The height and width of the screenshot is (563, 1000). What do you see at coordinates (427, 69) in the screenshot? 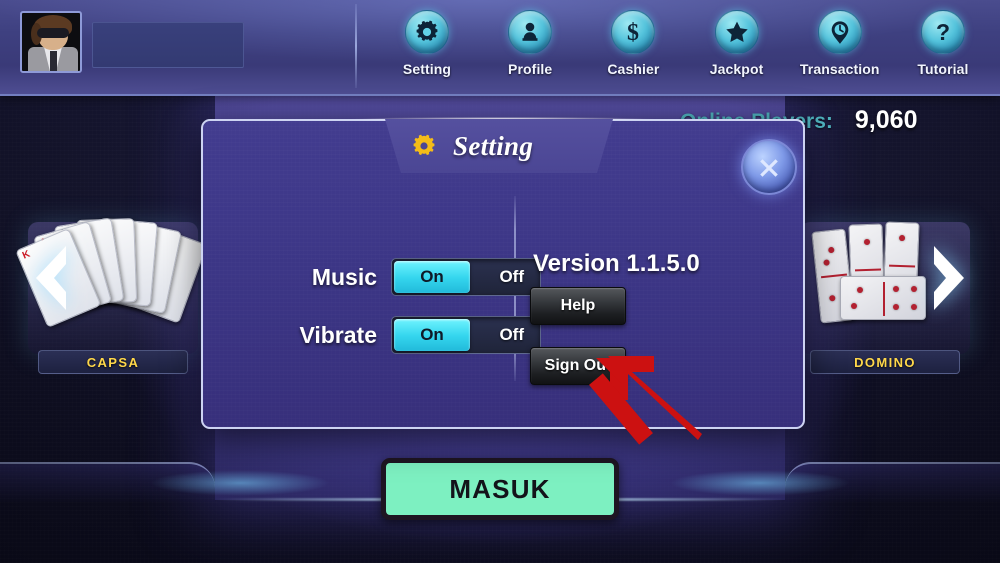
I see `nav-label-setting: Setting` at bounding box center [427, 69].